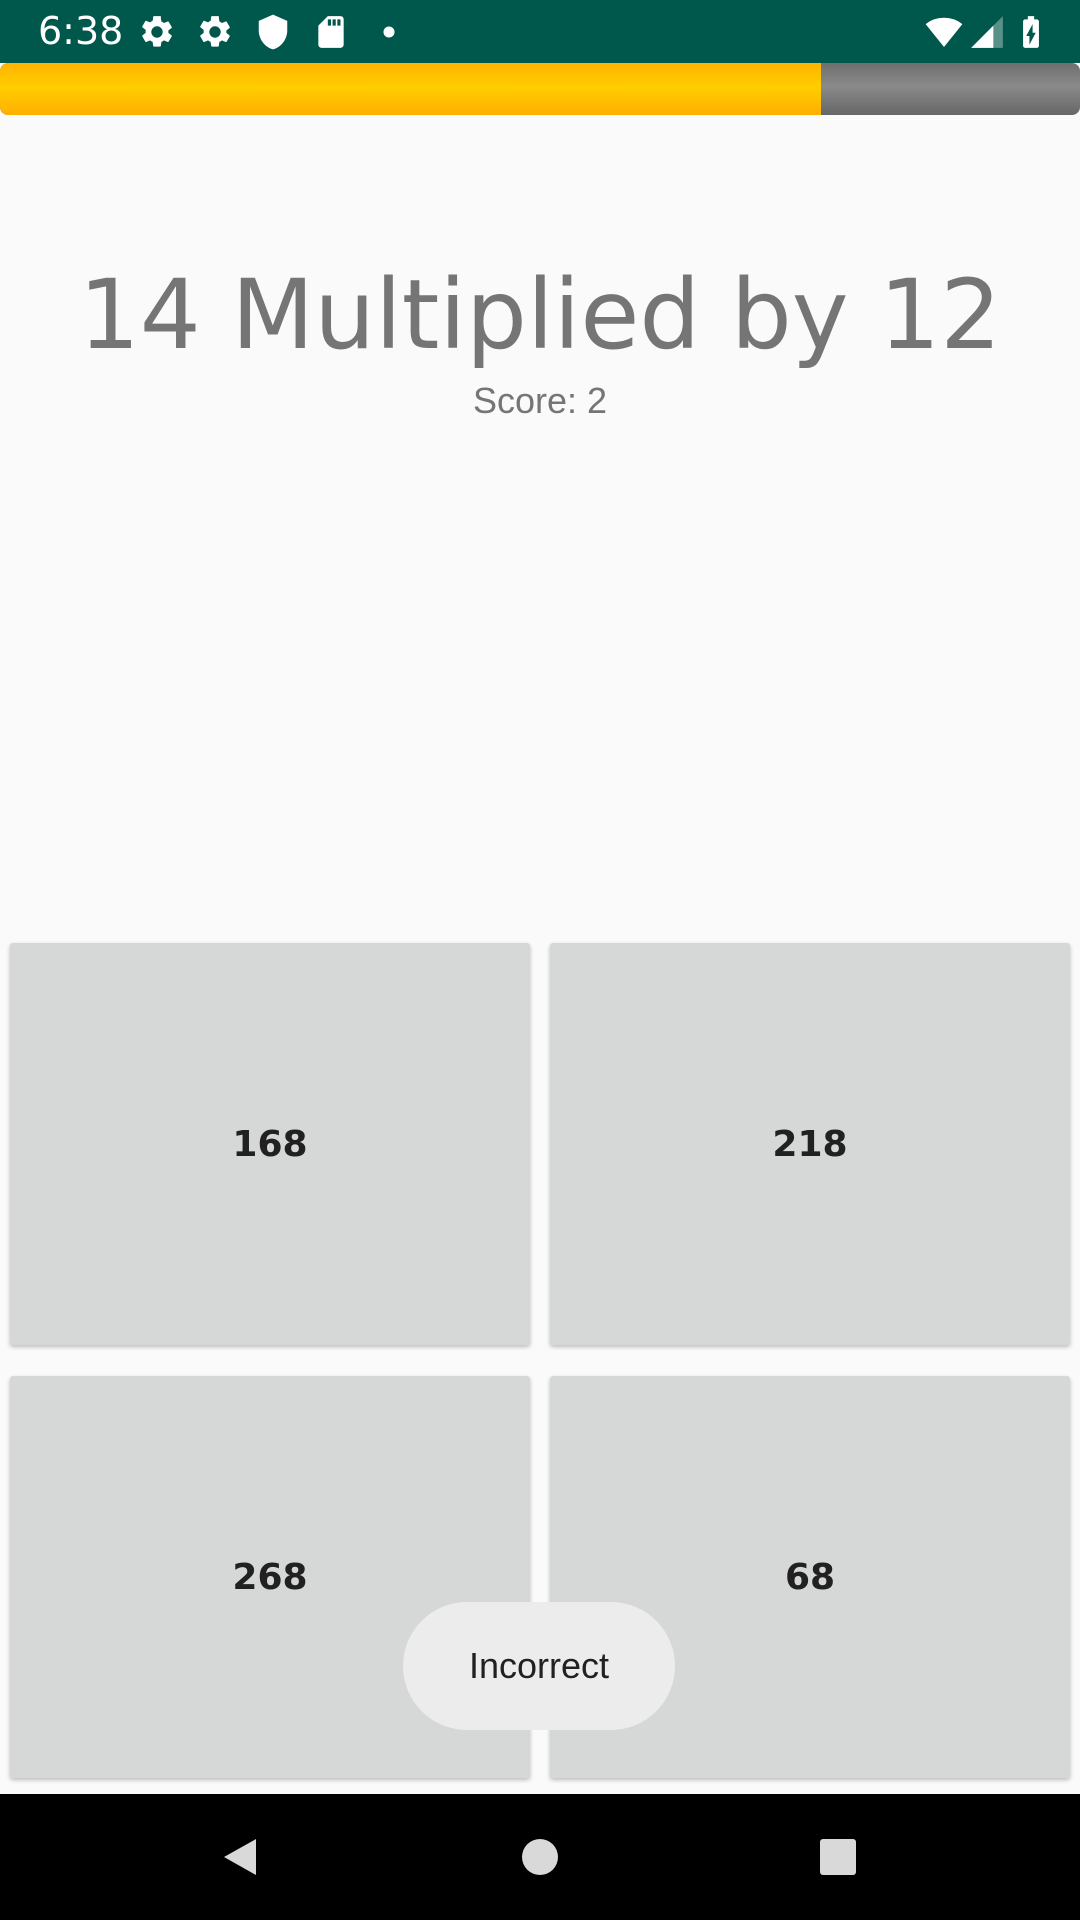 This screenshot has width=1080, height=1920. What do you see at coordinates (1031, 32) in the screenshot?
I see `battery-charging-icon` at bounding box center [1031, 32].